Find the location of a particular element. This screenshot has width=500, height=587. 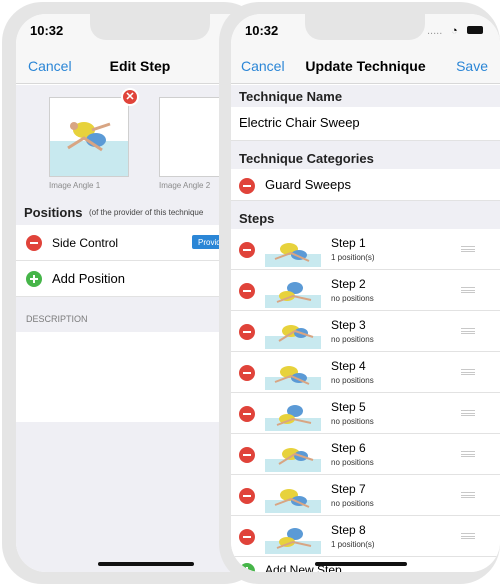

save-button: Save is located at coordinates (472, 66).